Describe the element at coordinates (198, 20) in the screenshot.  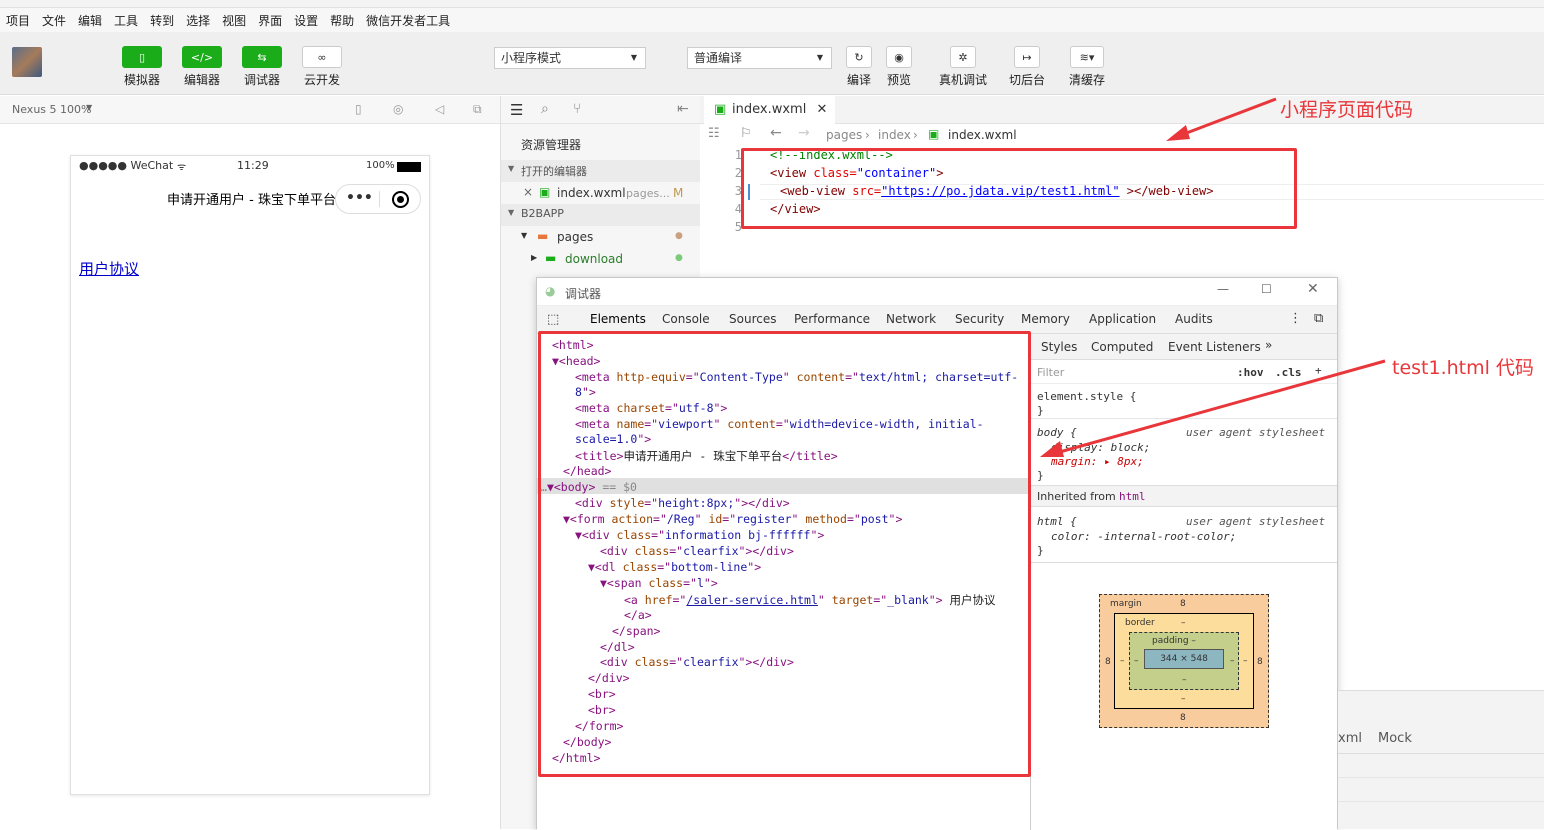
I see `menu-item: 选择` at that location.